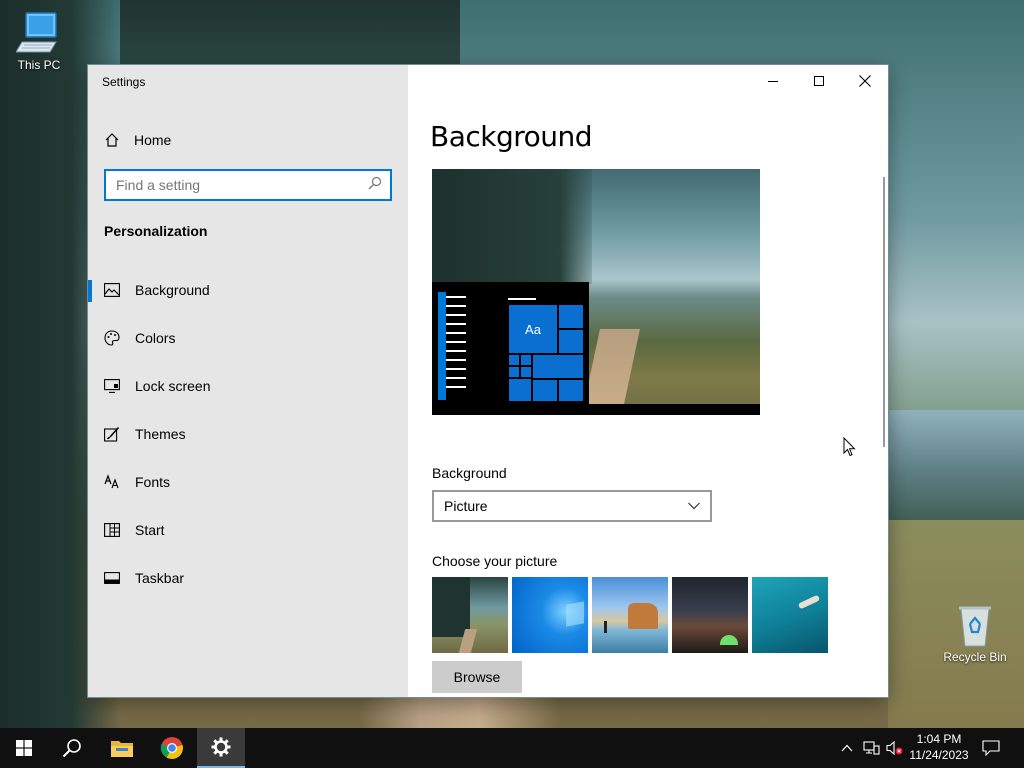 The width and height of the screenshot is (1024, 768). What do you see at coordinates (248, 482) in the screenshot?
I see `sidebar-item-fonts: Fonts` at bounding box center [248, 482].